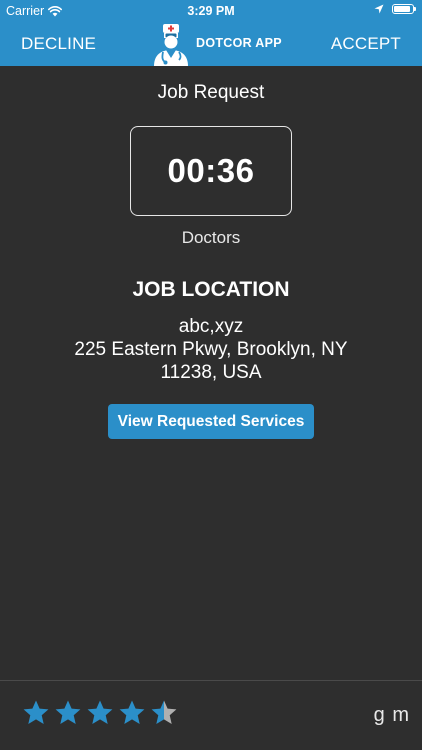 Image resolution: width=422 pixels, height=750 pixels. I want to click on battery-fill, so click(402, 9).